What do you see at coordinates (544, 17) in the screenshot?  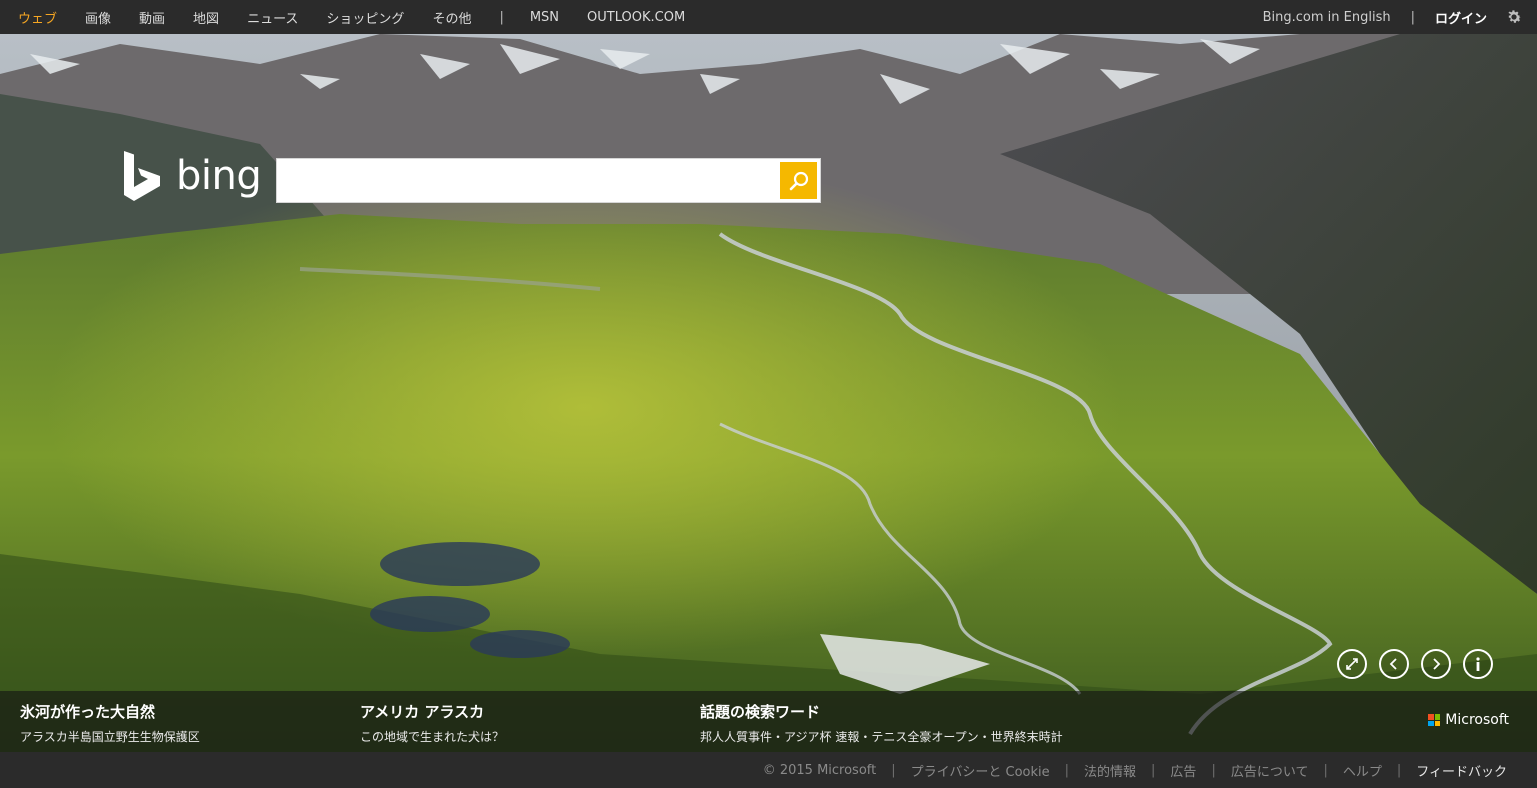 I see `nav-item-msn: MSN` at bounding box center [544, 17].